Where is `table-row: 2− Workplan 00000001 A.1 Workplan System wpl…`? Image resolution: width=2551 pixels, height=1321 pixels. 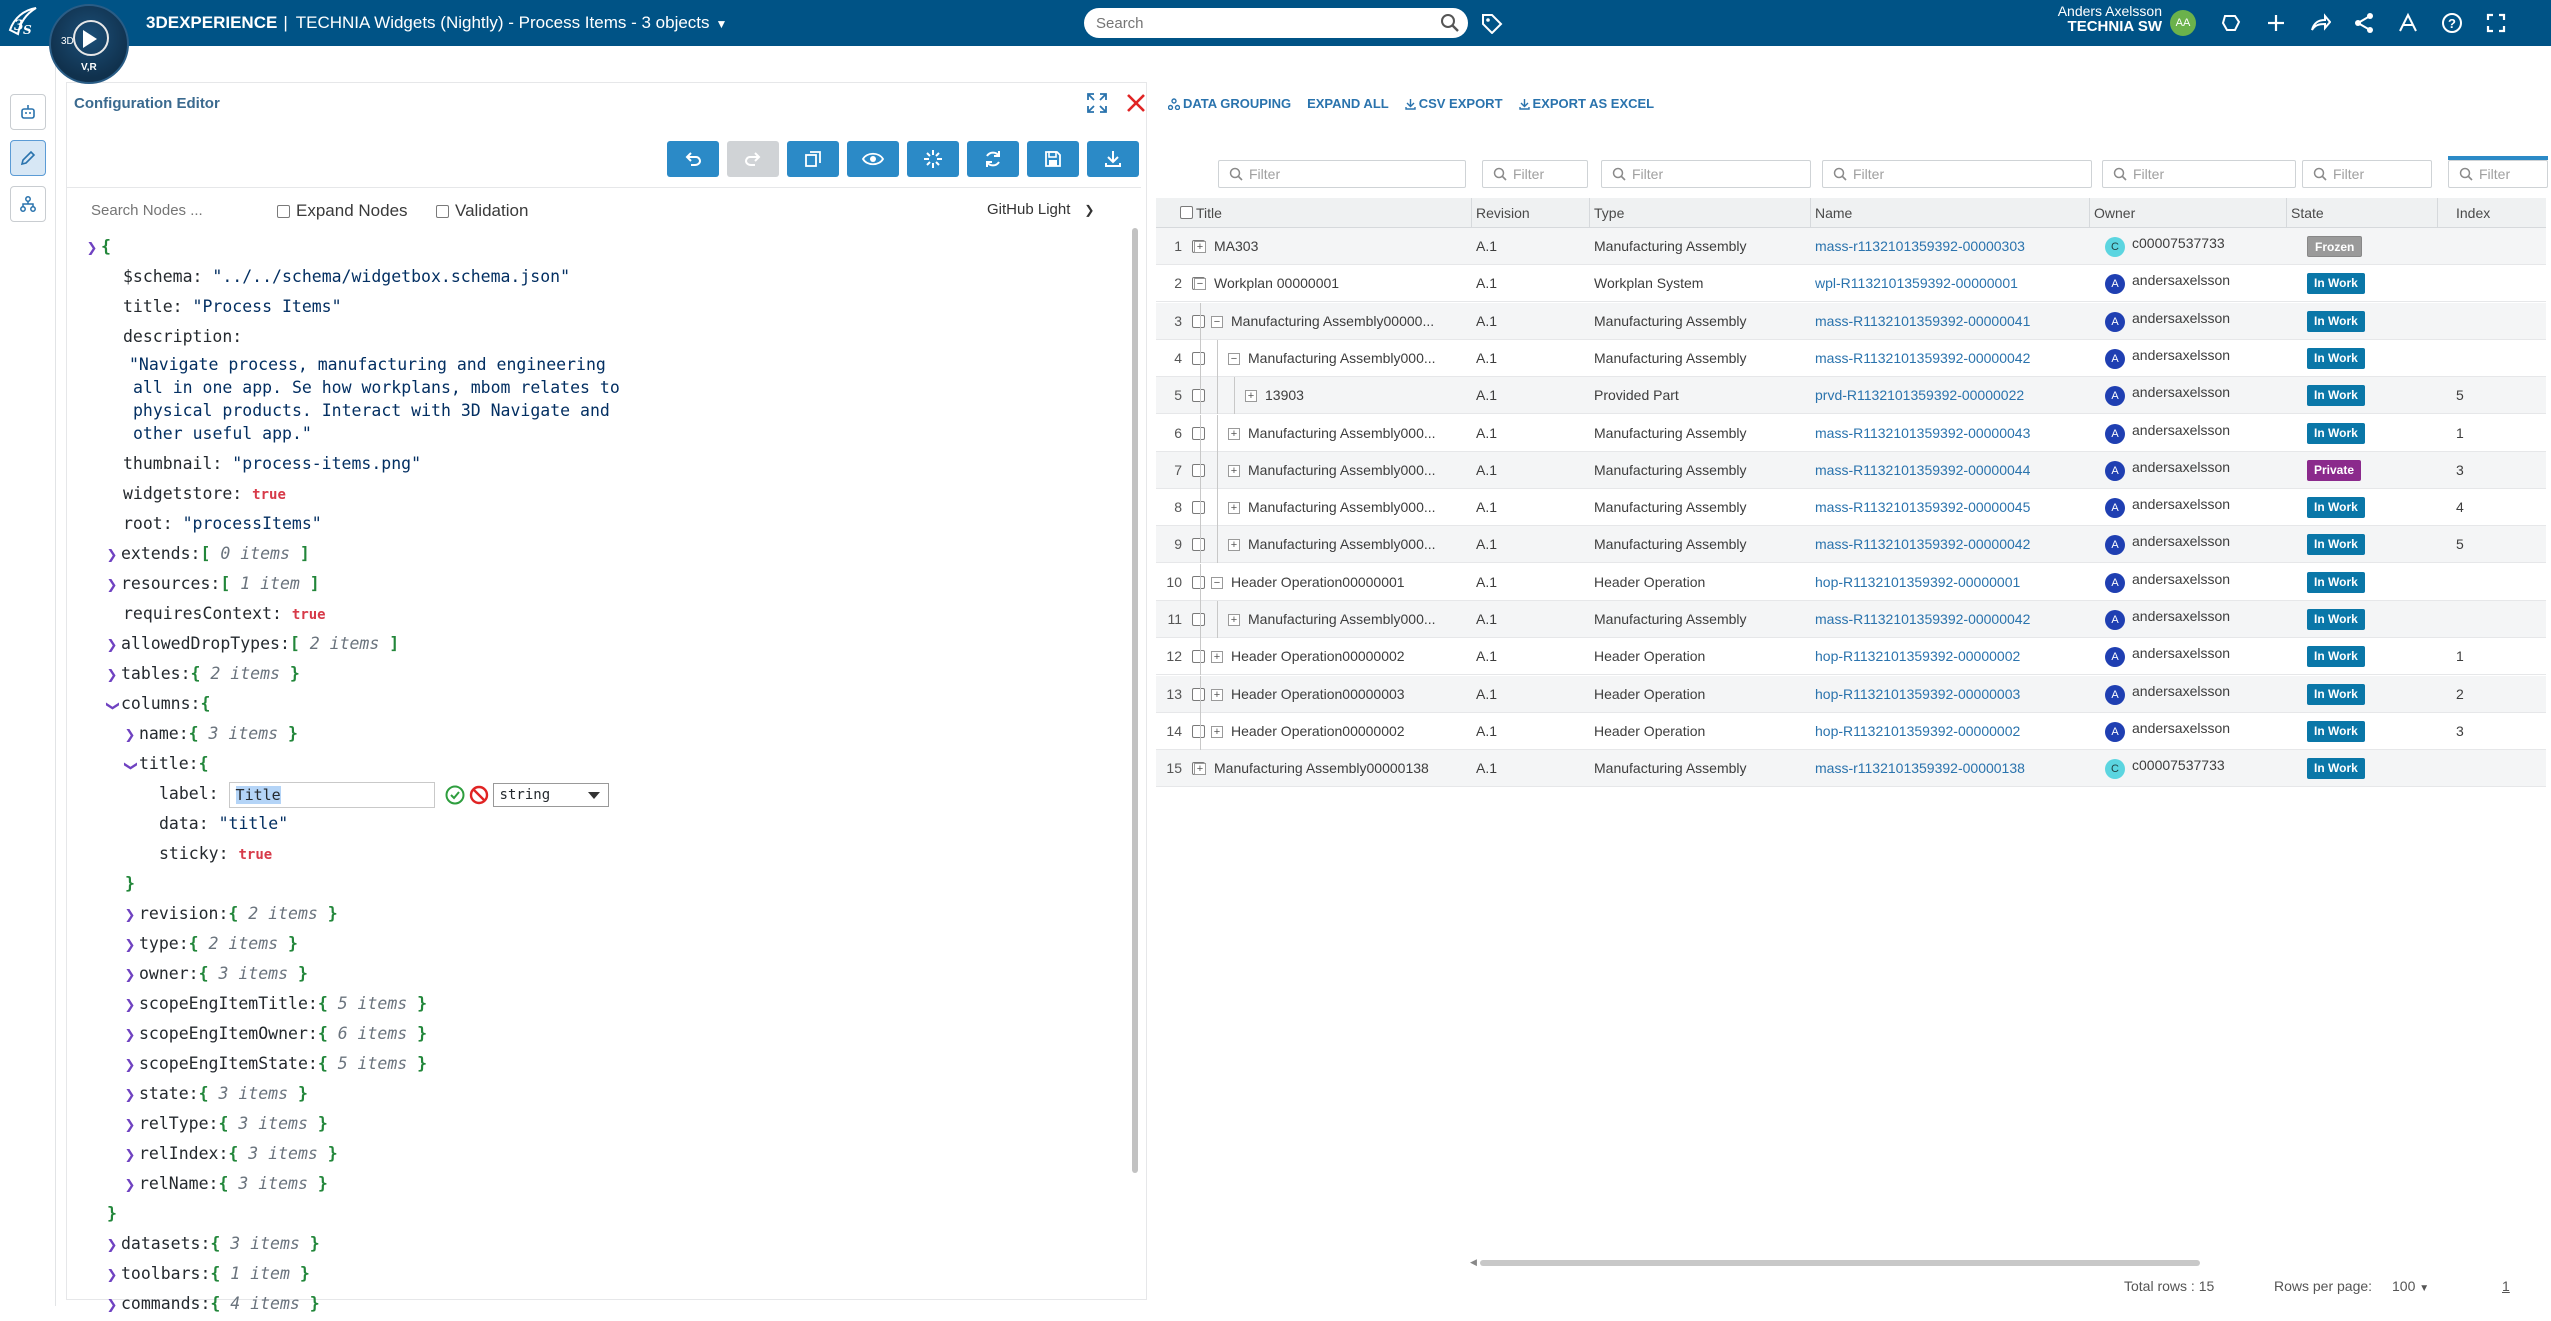
table-row: 2− Workplan 00000001 A.1 Workplan System wpl… is located at coordinates (1851, 284).